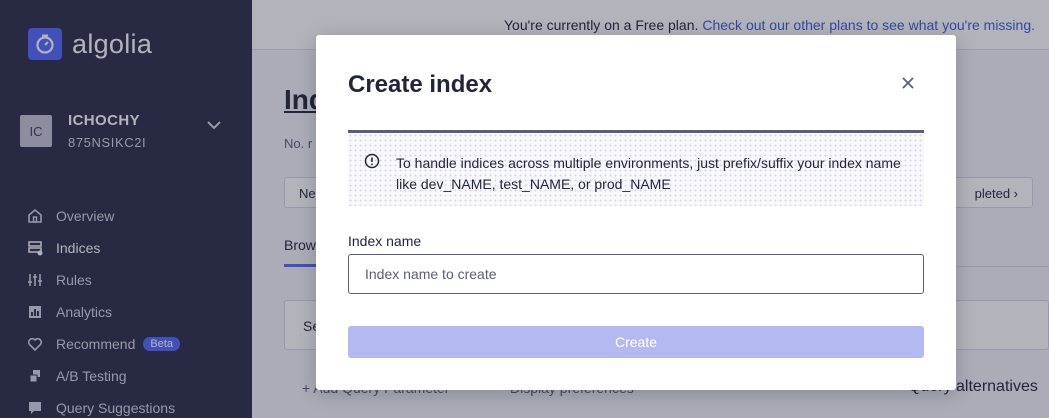  What do you see at coordinates (385, 241) in the screenshot?
I see `index-name-label: Index name` at bounding box center [385, 241].